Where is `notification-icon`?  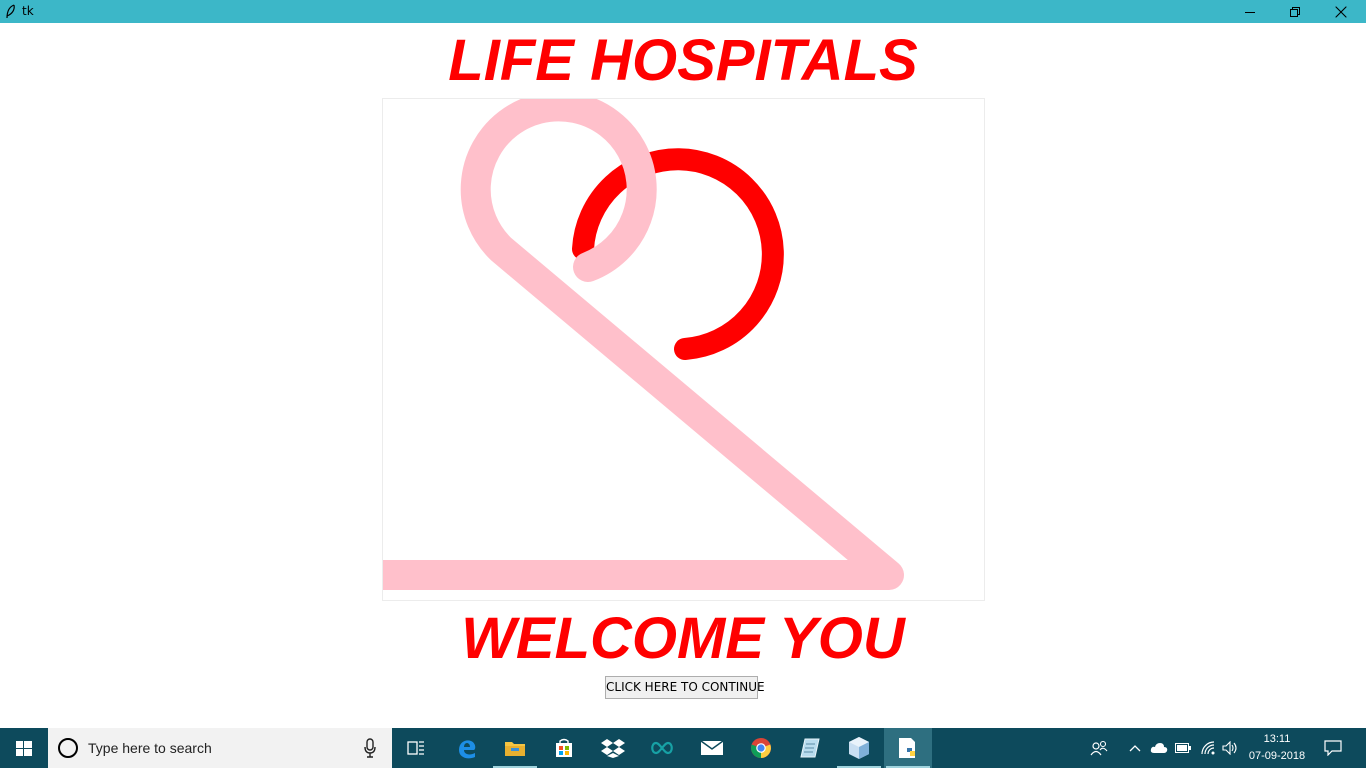 notification-icon is located at coordinates (1333, 748).